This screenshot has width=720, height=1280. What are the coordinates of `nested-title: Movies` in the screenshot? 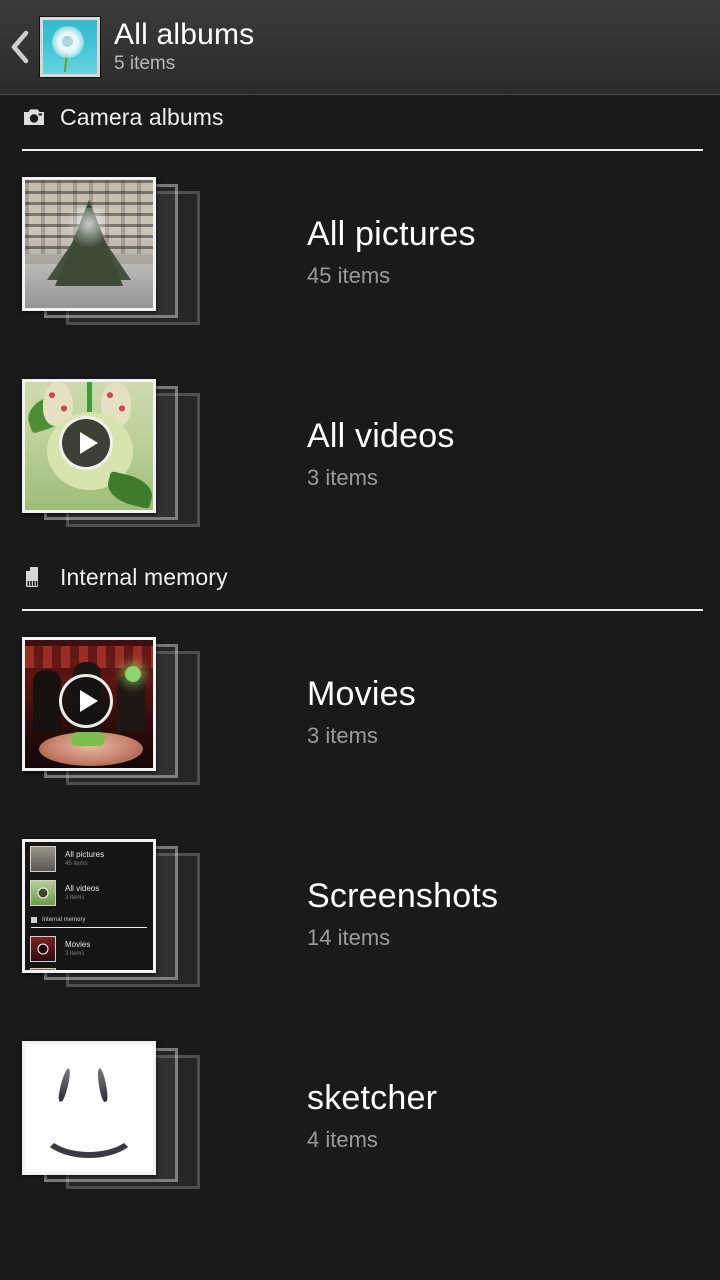 It's located at (78, 944).